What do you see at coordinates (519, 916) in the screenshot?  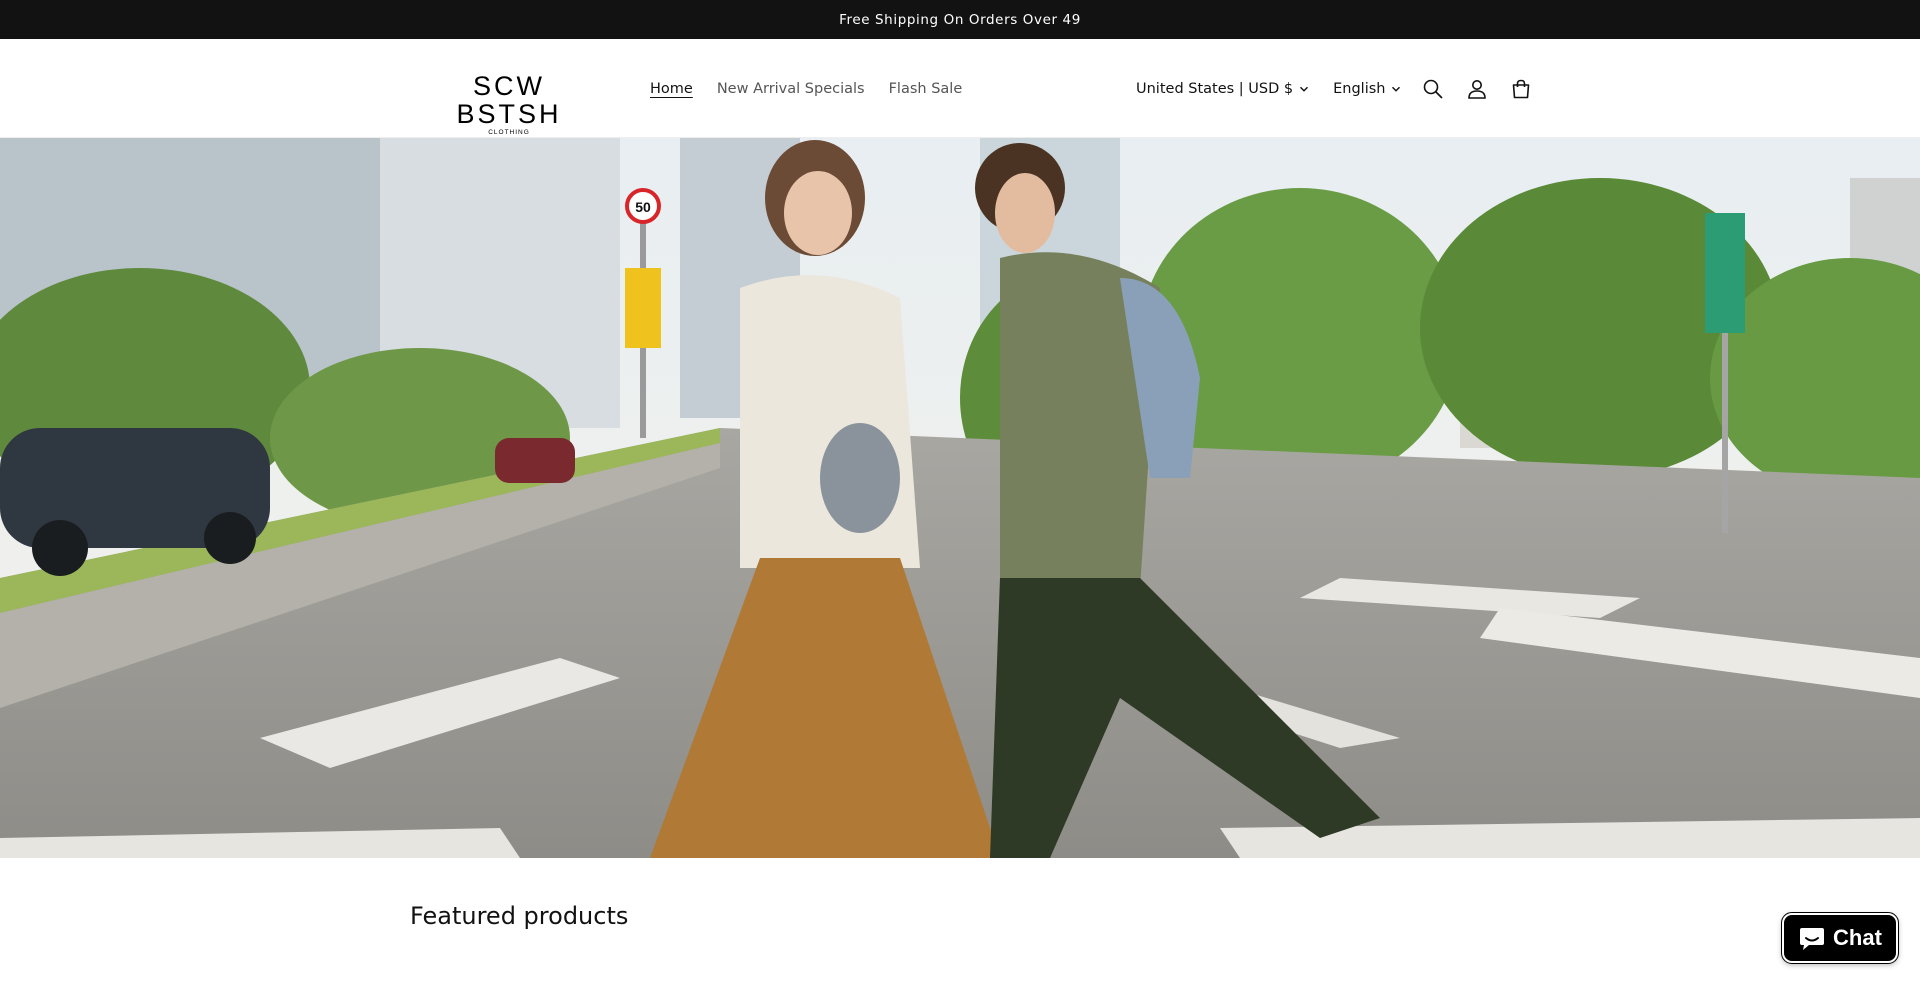 I see `featured-products-title: Featured products` at bounding box center [519, 916].